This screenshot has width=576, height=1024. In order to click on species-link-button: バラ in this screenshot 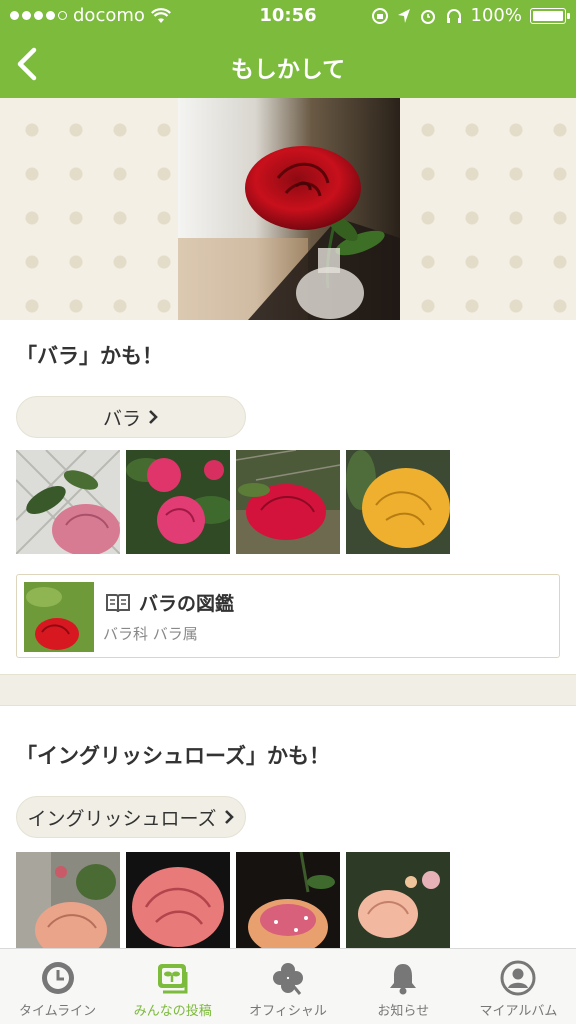, I will do `click(131, 417)`.